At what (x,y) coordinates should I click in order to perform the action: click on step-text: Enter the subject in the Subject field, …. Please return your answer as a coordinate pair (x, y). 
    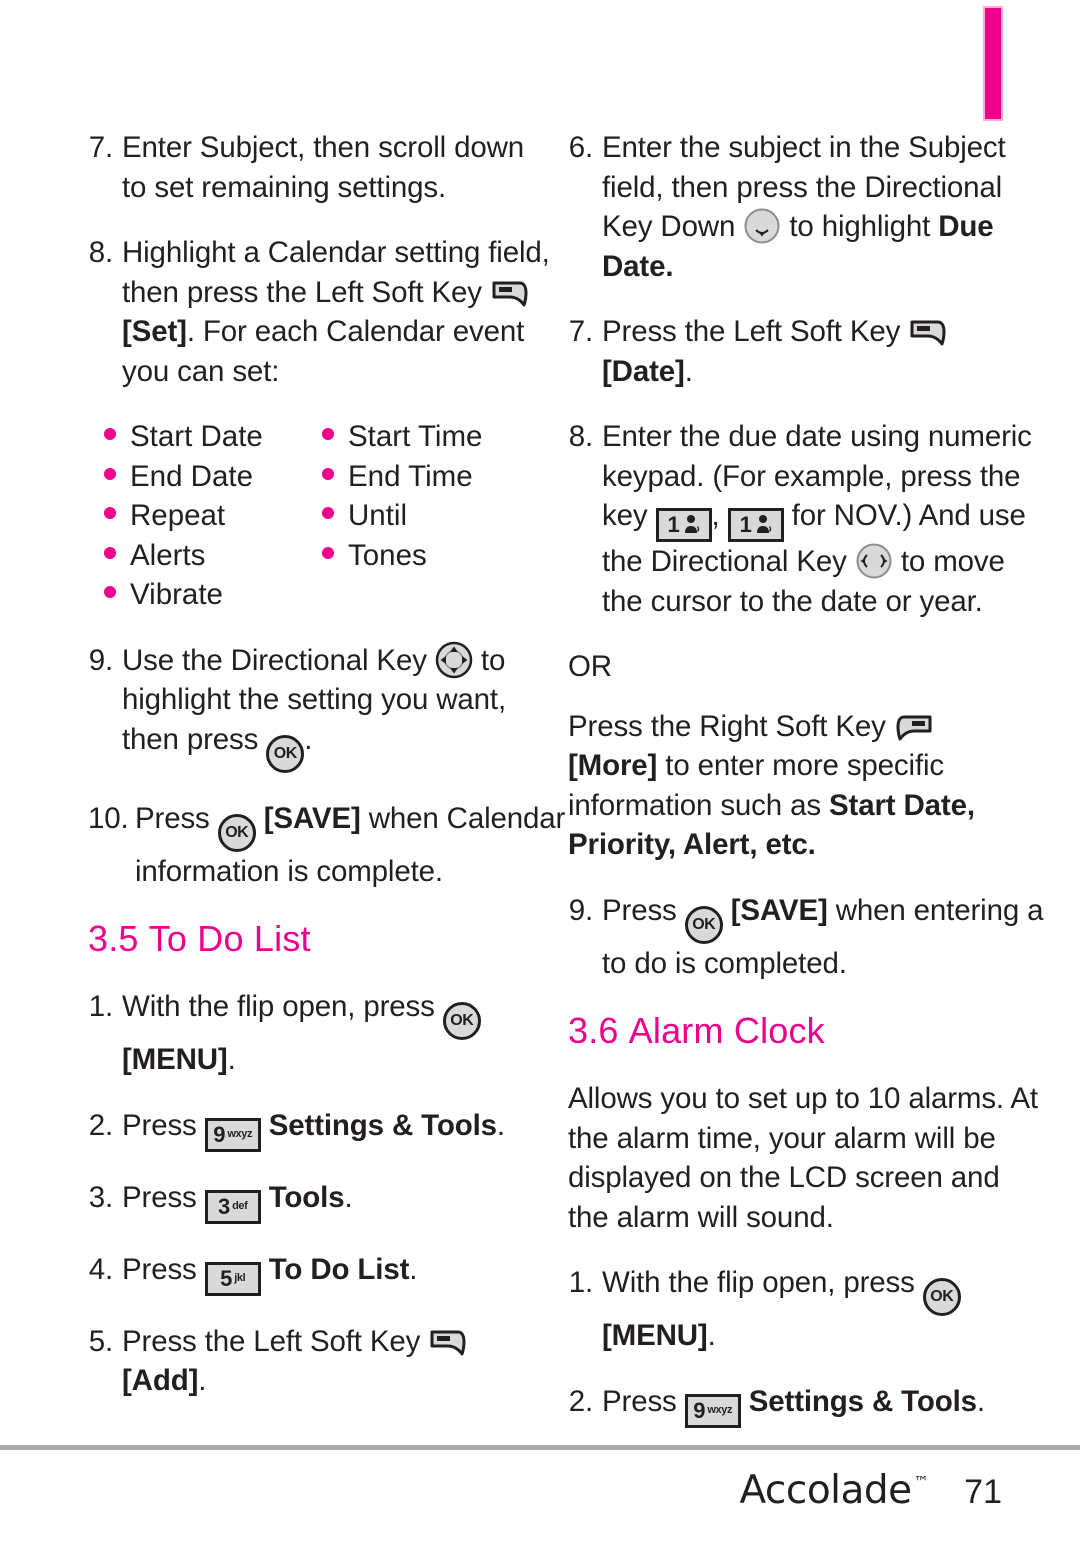
    Looking at the image, I should click on (825, 207).